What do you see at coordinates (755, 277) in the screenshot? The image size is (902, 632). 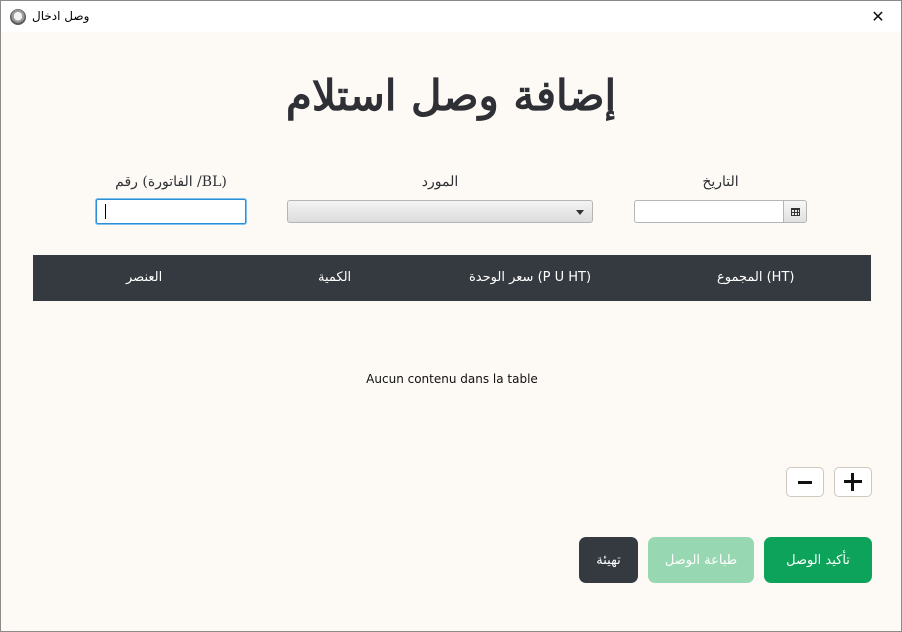 I see `column-header-total: المجموع (HT)` at bounding box center [755, 277].